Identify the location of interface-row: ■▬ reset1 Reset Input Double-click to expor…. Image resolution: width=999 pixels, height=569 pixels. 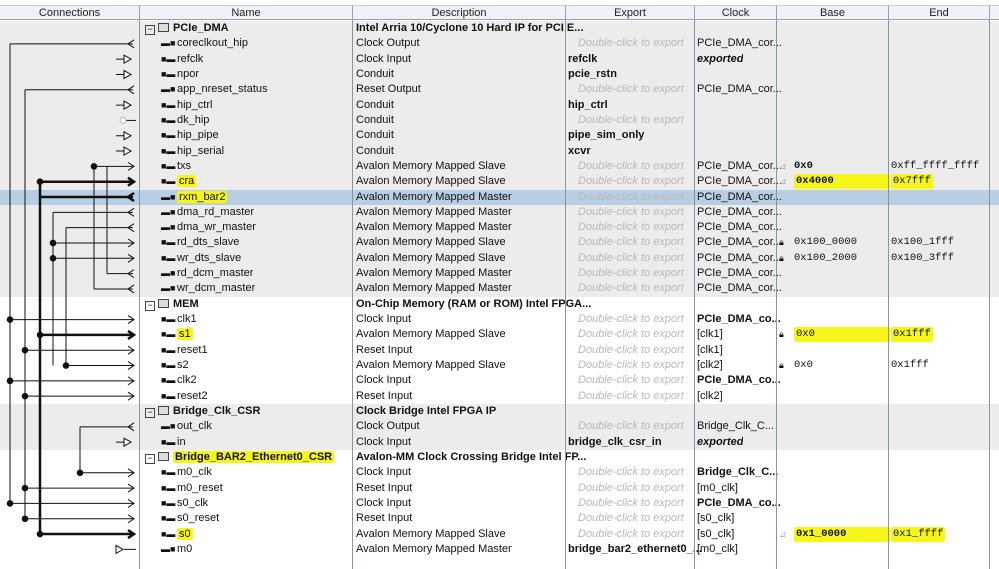
(499, 350).